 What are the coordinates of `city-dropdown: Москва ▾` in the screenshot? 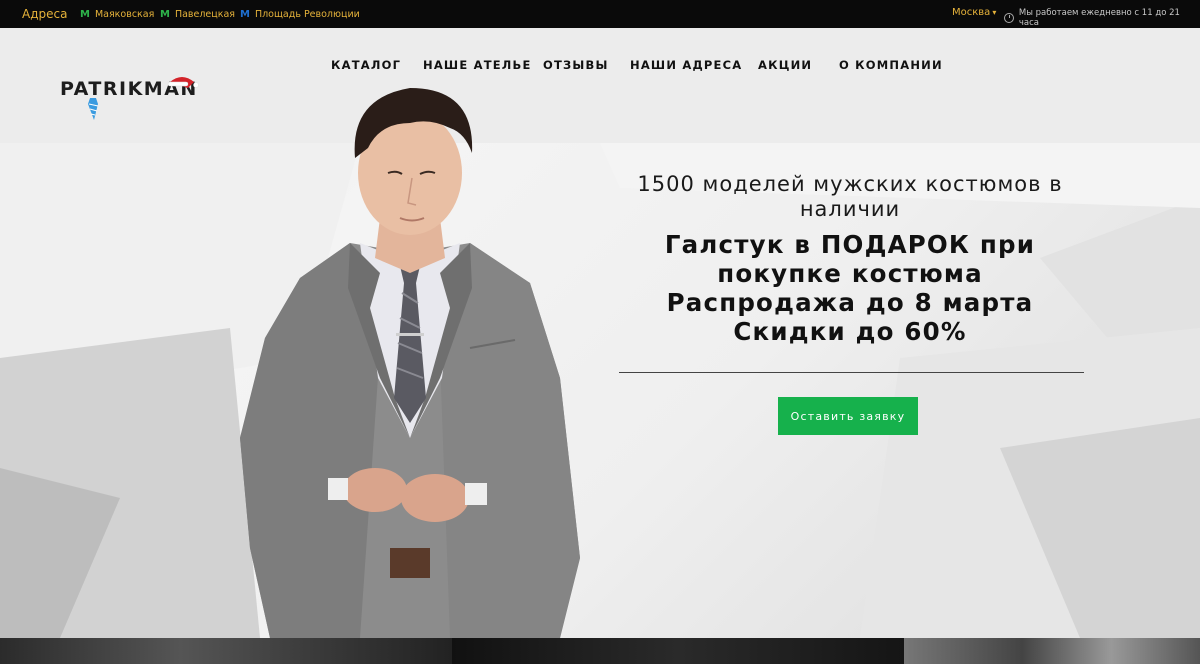 It's located at (974, 12).